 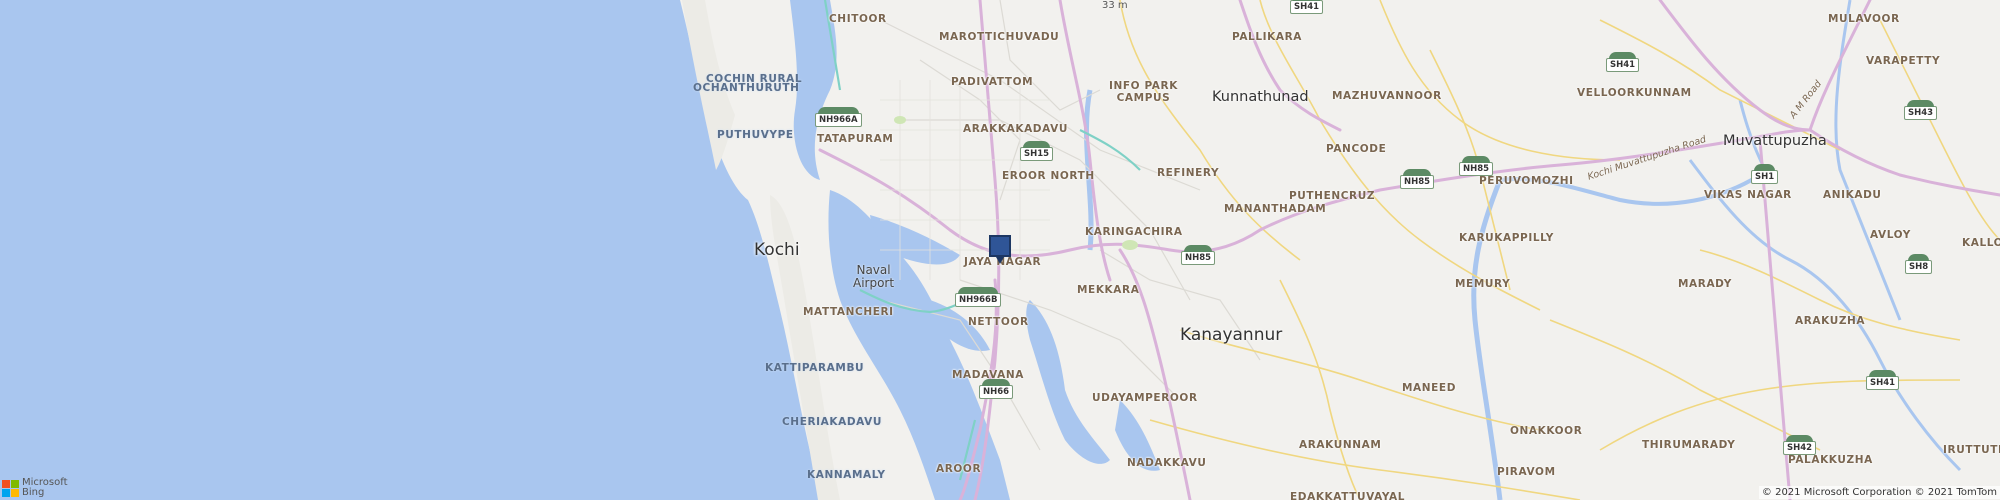 I want to click on shield-sh41-bottom: SH41, so click(x=1883, y=380).